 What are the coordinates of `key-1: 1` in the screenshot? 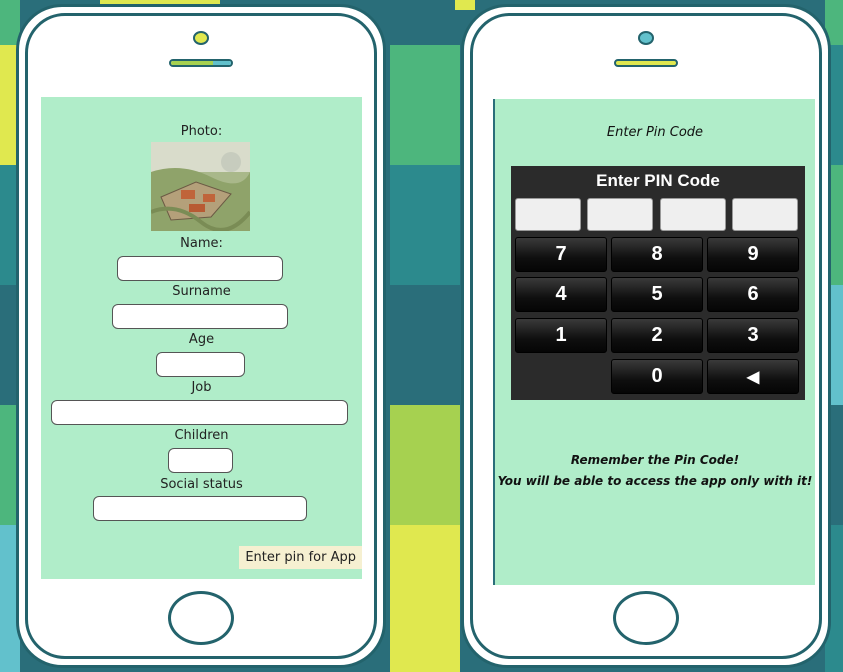 It's located at (561, 335).